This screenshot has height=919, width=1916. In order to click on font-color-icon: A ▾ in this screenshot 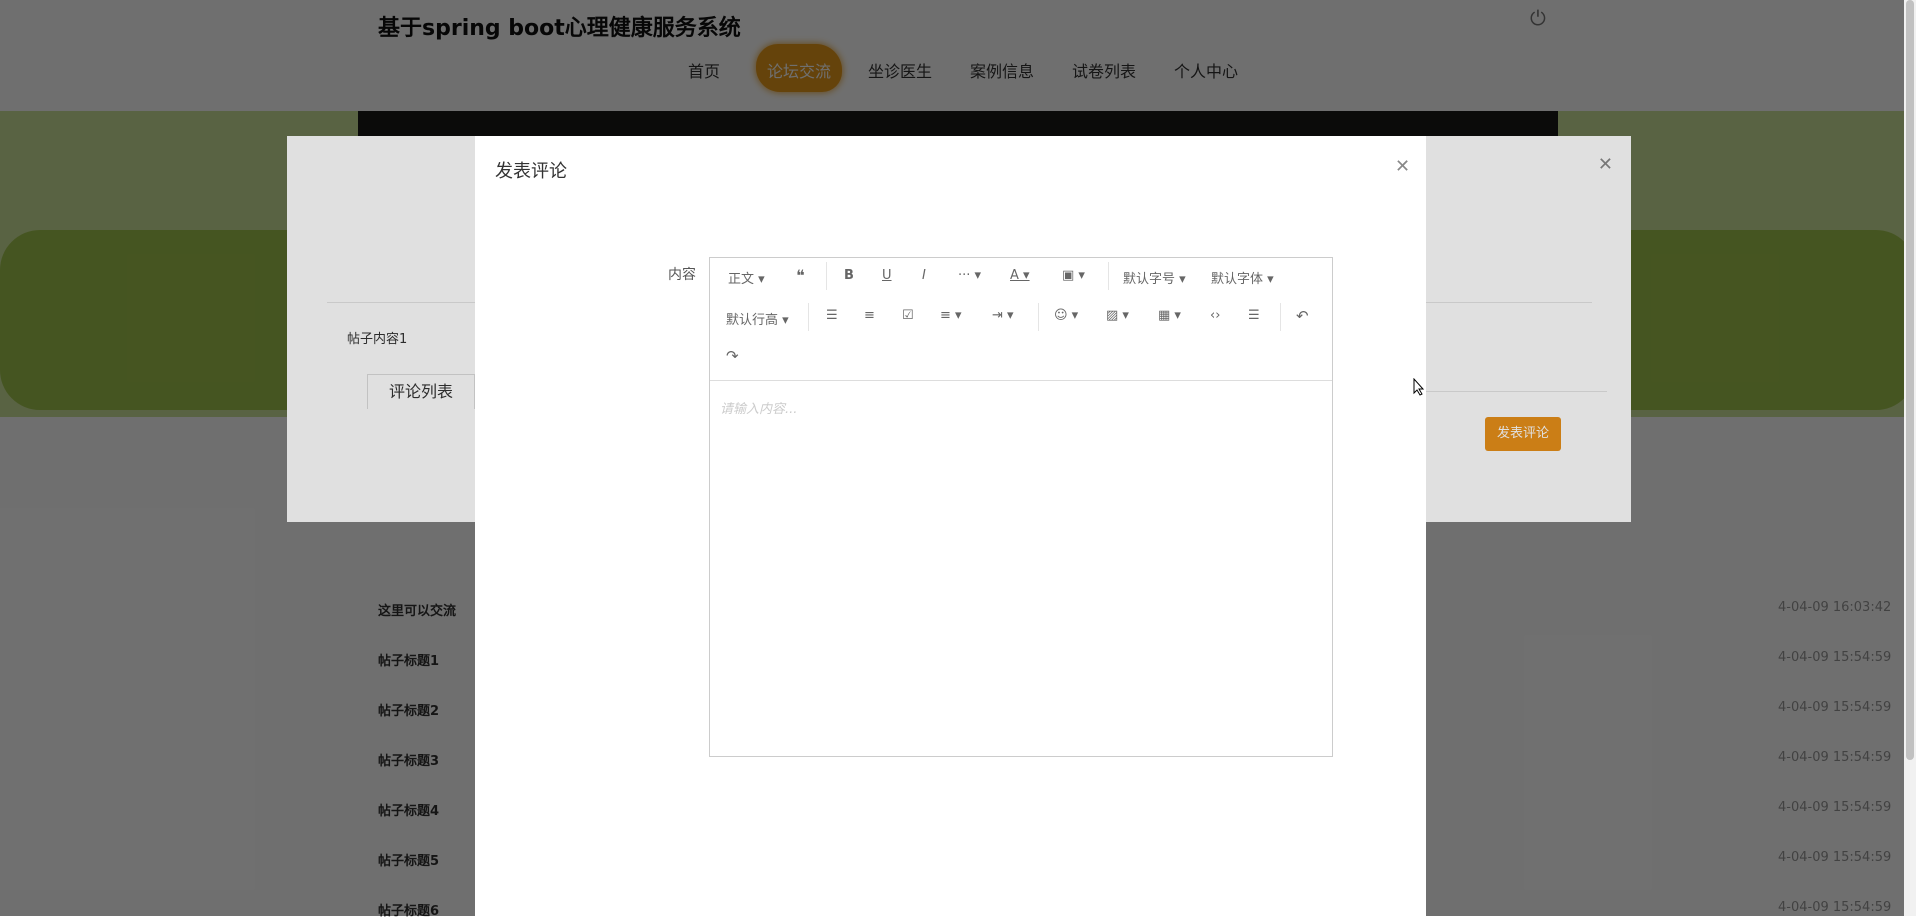, I will do `click(1020, 275)`.